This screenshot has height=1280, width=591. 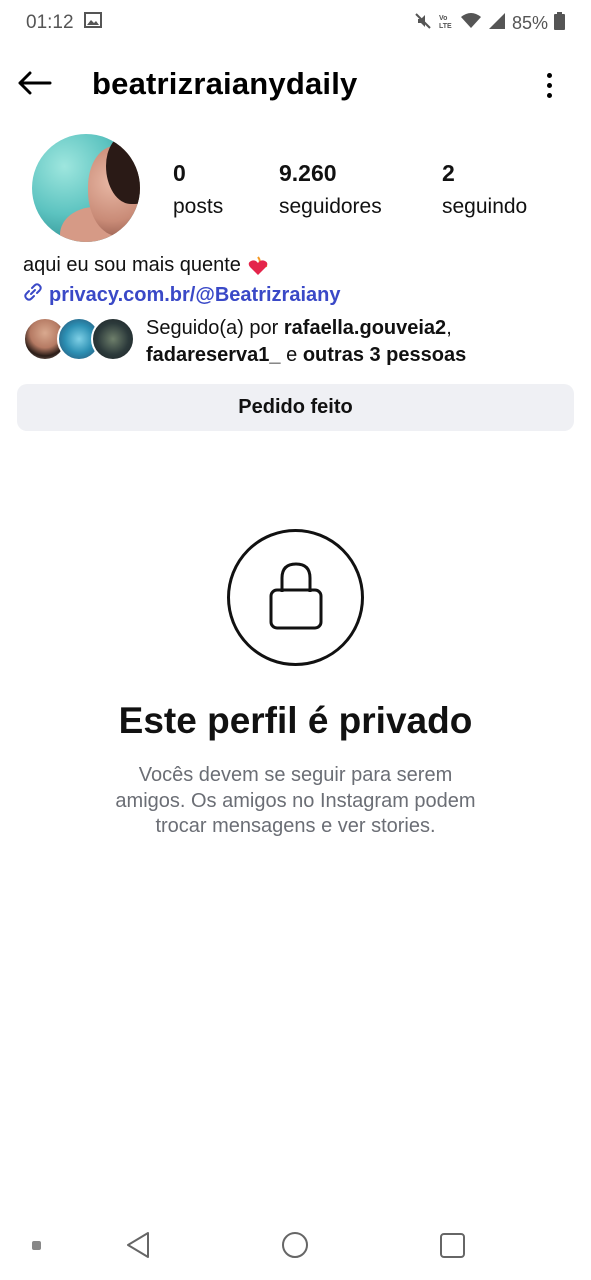 I want to click on stat-posts-label: posts, so click(x=198, y=206).